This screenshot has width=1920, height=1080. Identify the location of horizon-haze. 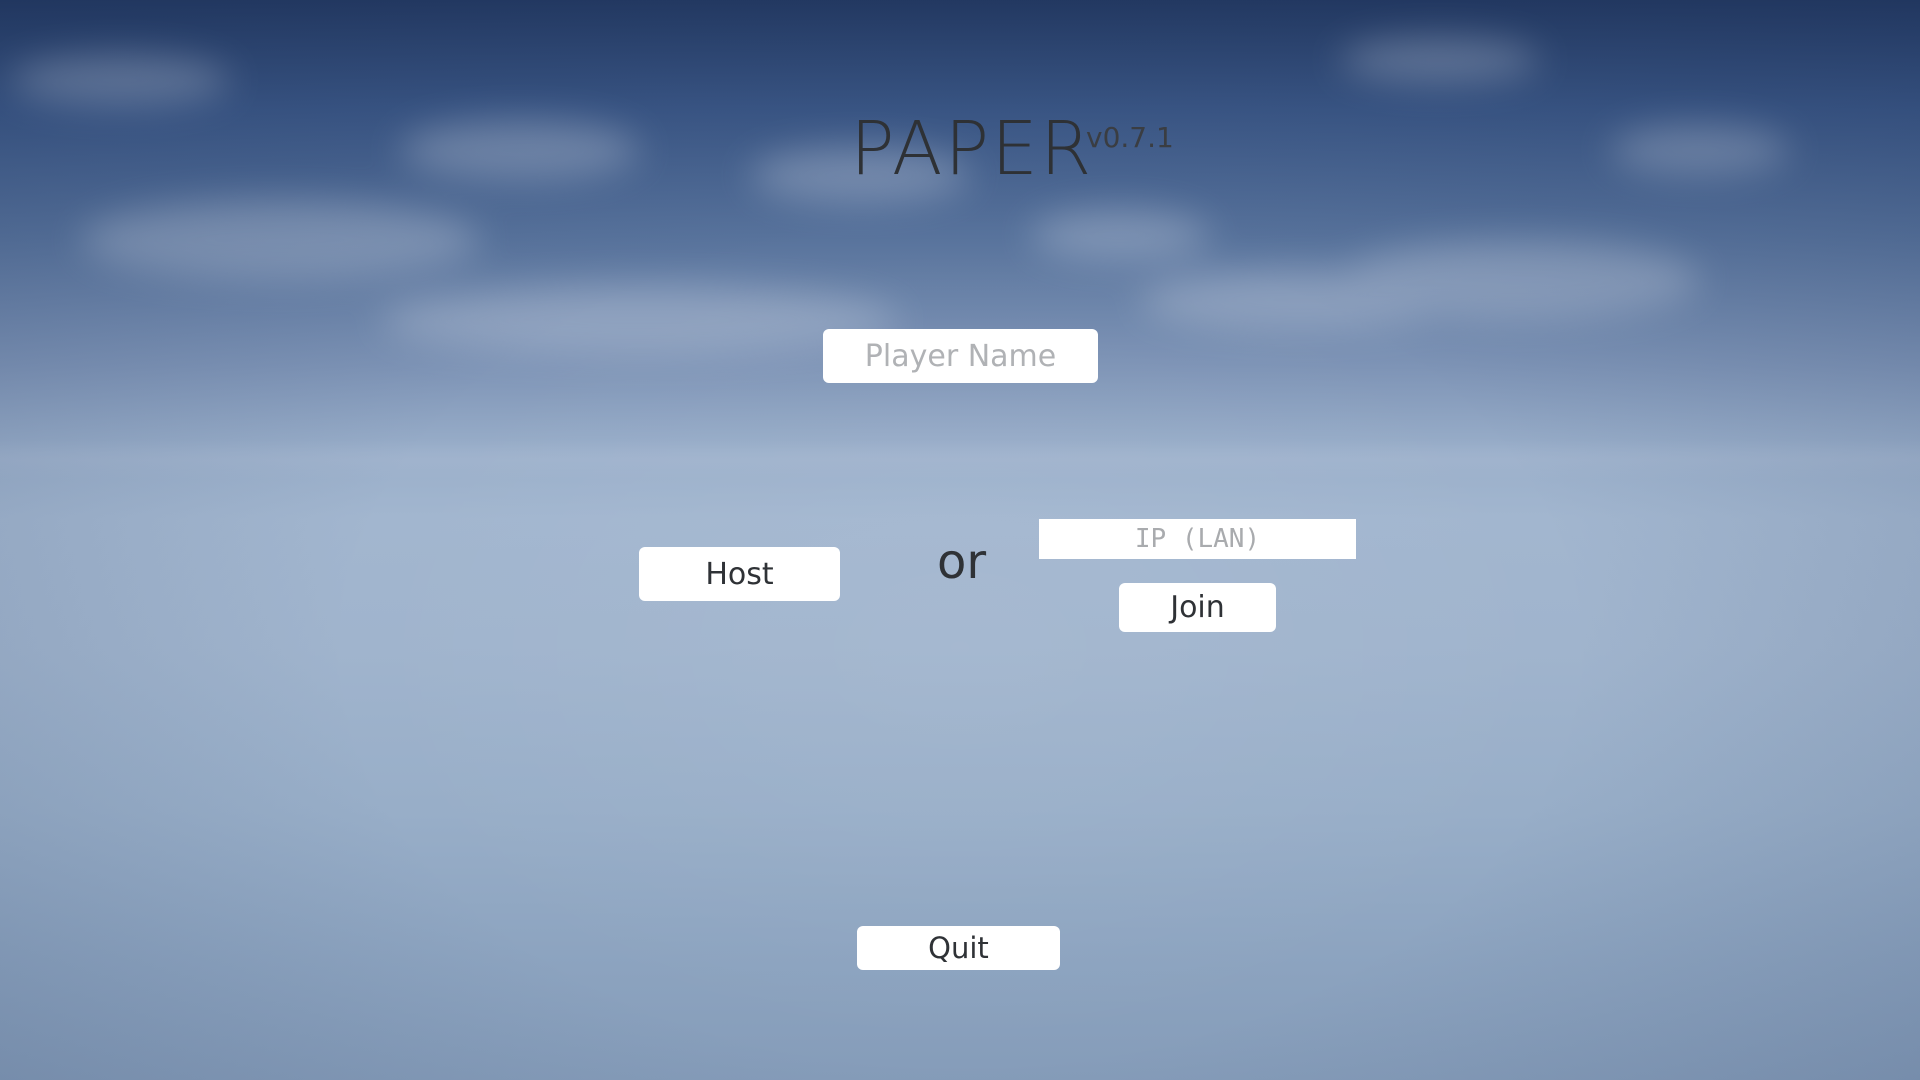
(960, 460).